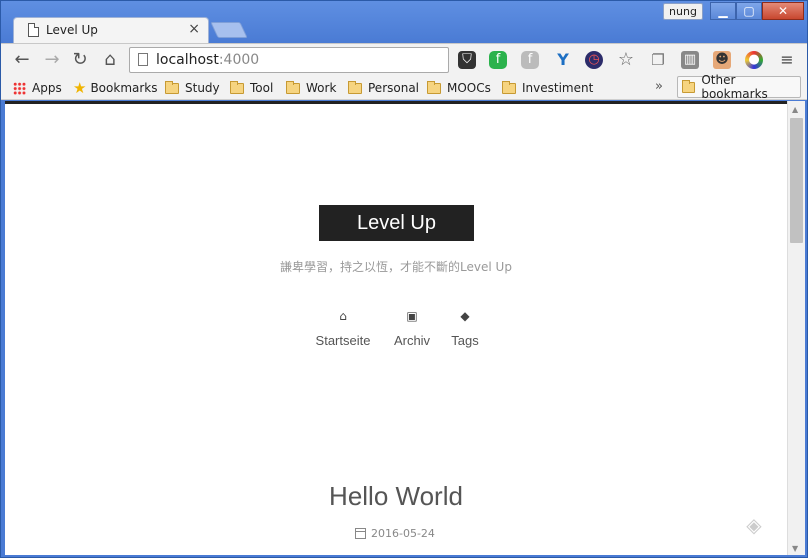 The image size is (808, 558). What do you see at coordinates (722, 60) in the screenshot?
I see `face-extension-icon: ☻` at bounding box center [722, 60].